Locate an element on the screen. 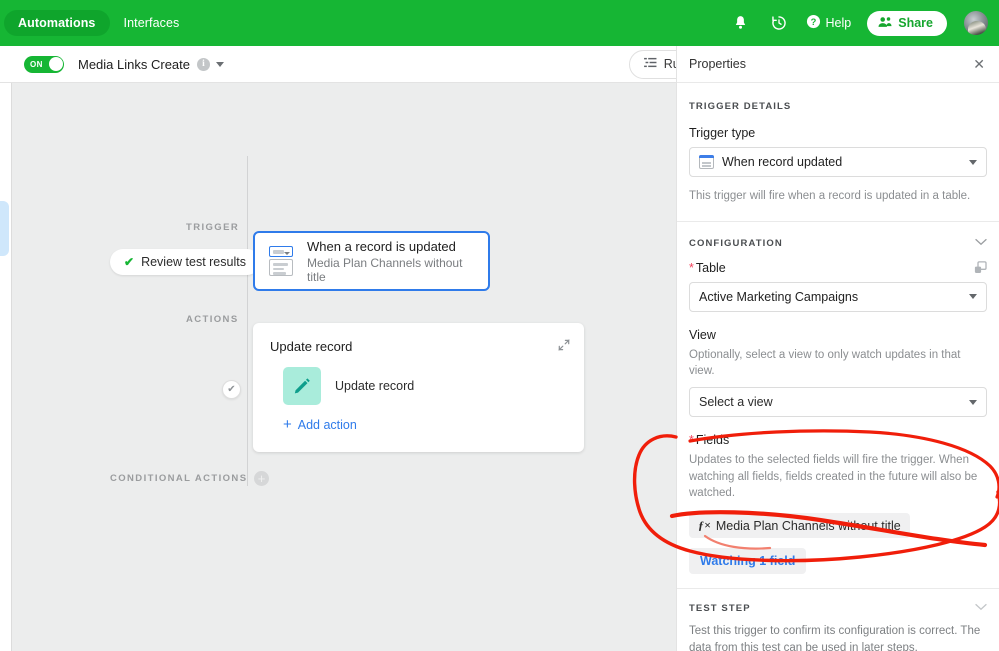 This screenshot has width=999, height=651. section-label-conditional-actions: CONDITIONAL ACTIONS is located at coordinates (179, 478).